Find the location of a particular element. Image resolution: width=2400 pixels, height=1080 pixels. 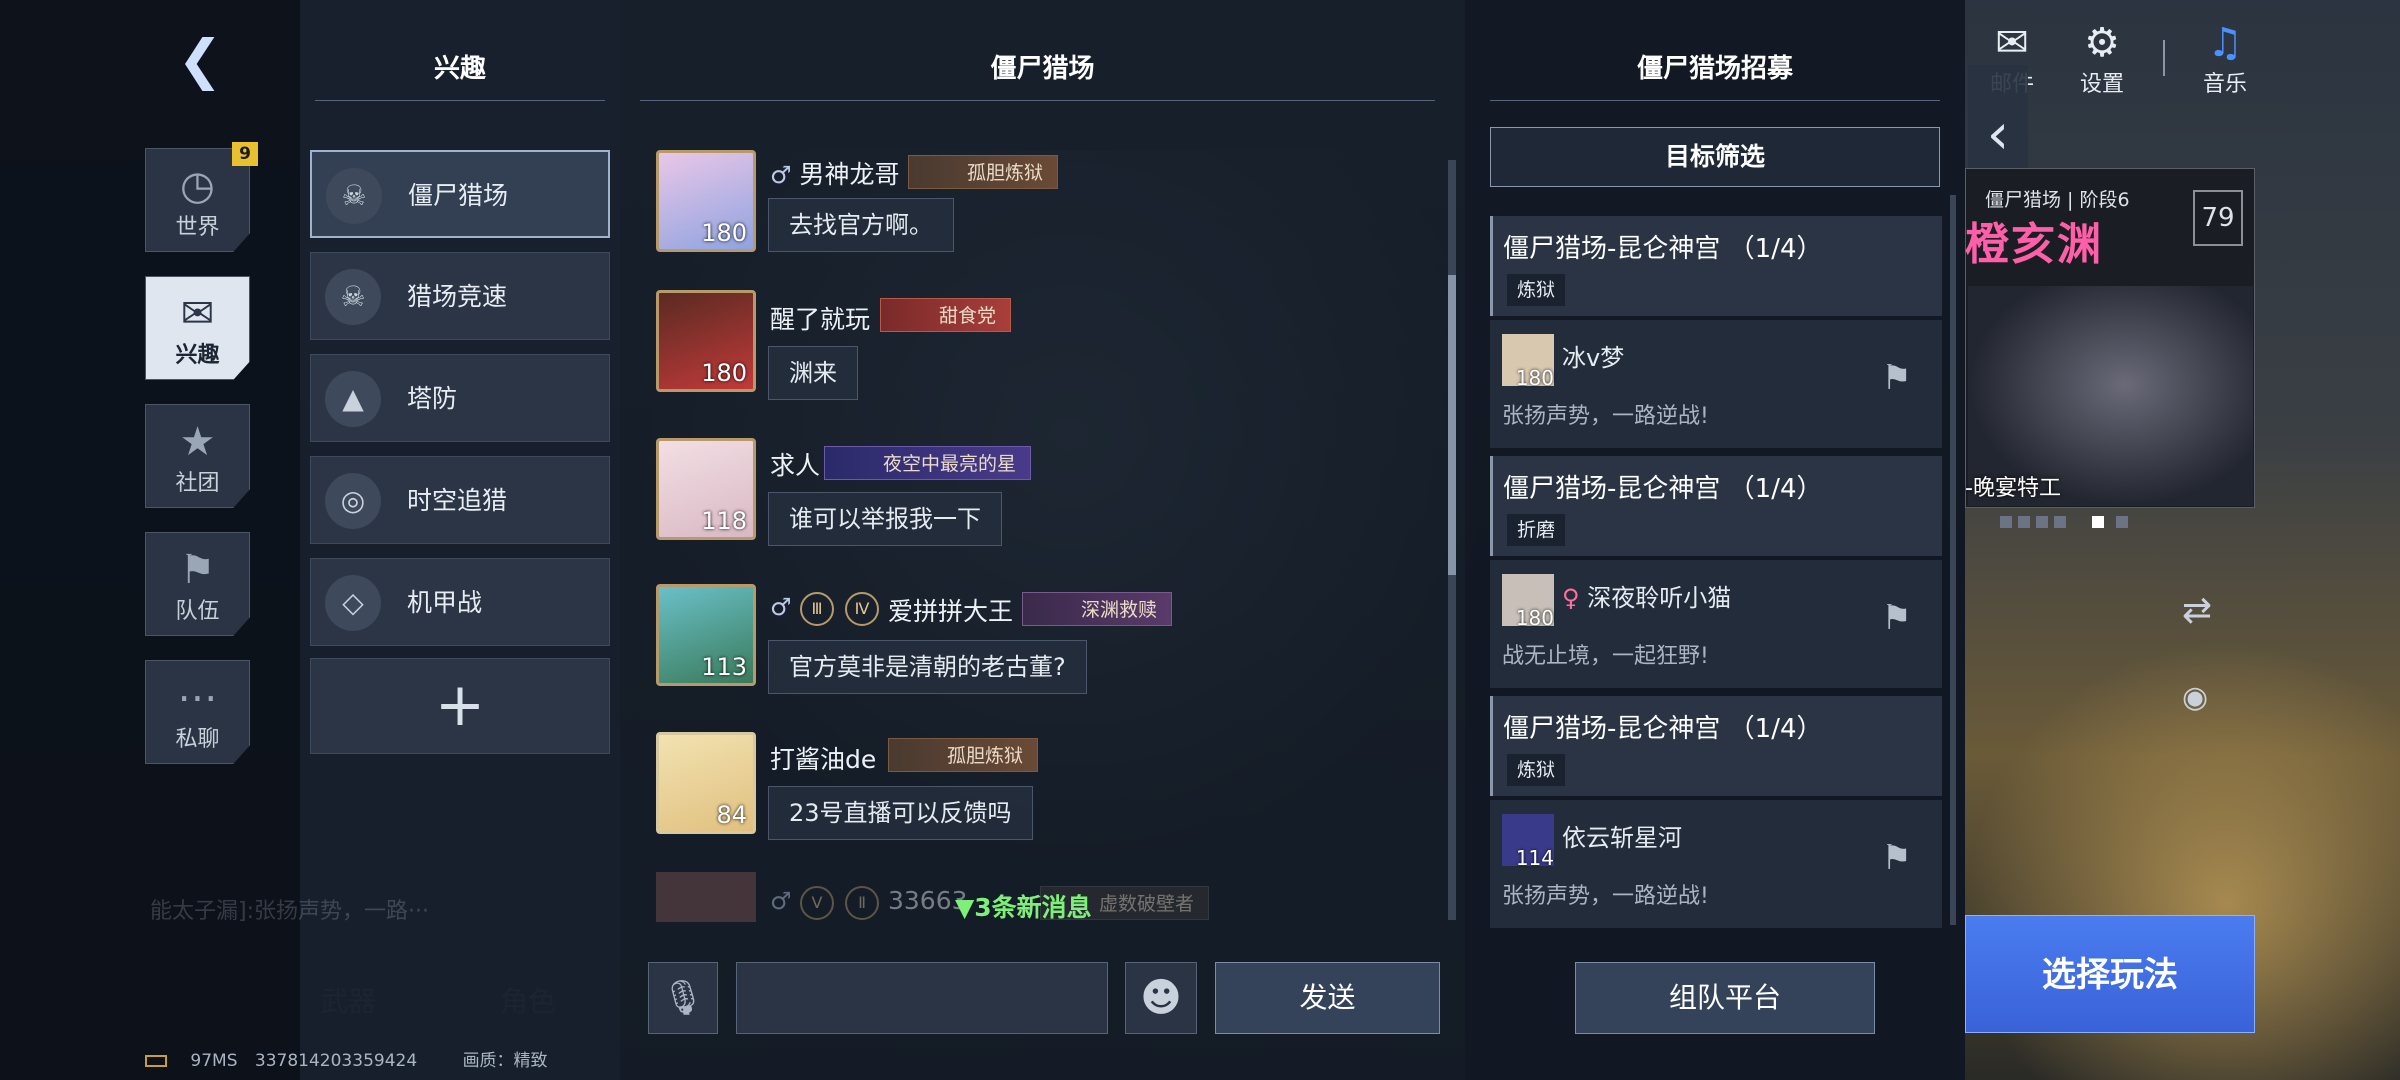

sender-name: 求人 is located at coordinates (795, 465).